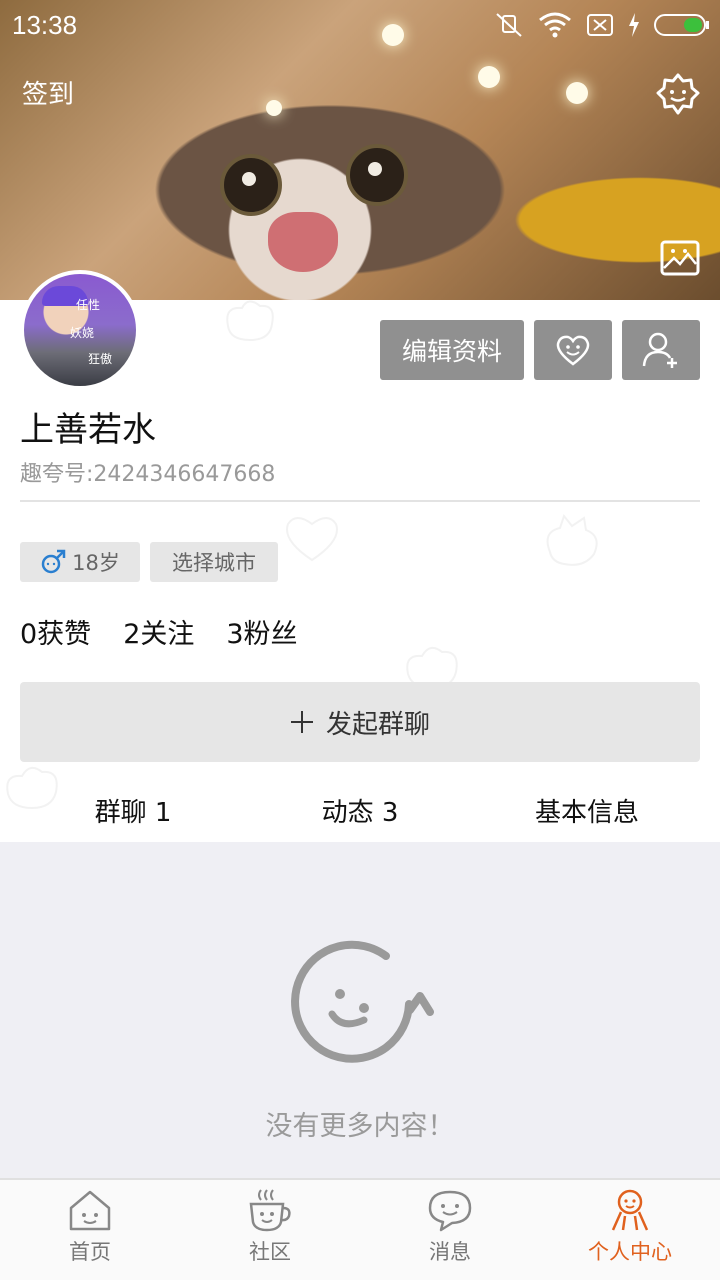  I want to click on start-group-chat-label: 发起群聊, so click(377, 724).